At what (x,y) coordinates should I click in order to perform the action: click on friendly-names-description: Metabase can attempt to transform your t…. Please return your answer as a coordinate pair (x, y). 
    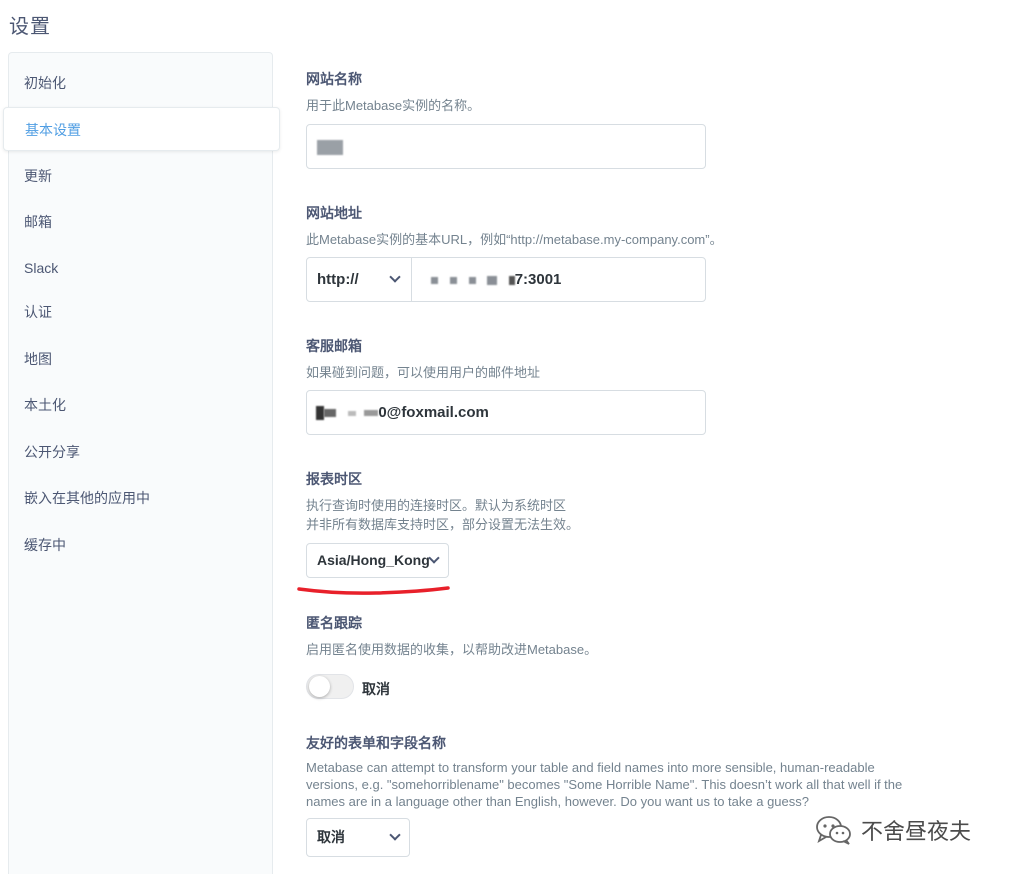
    Looking at the image, I should click on (604, 784).